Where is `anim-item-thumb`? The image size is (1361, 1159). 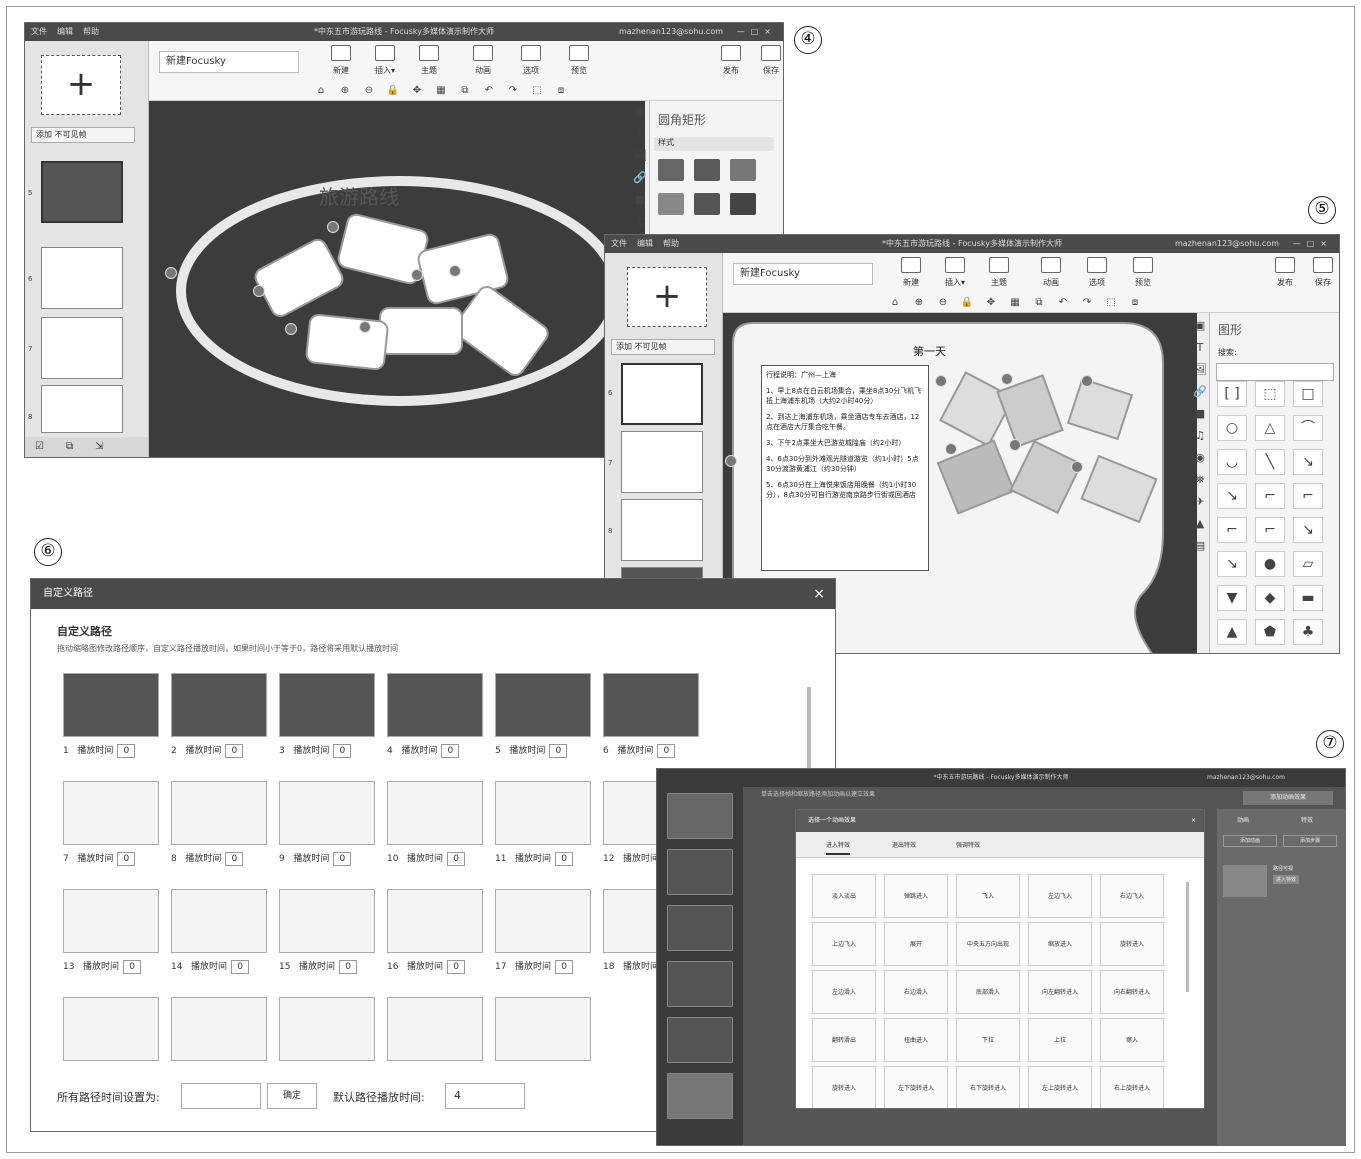 anim-item-thumb is located at coordinates (1245, 881).